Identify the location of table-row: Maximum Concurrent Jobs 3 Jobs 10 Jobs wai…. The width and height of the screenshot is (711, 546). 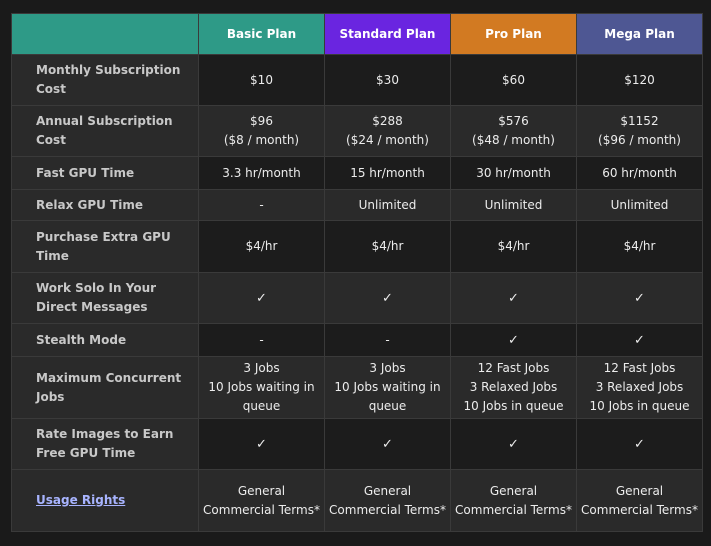
(357, 387).